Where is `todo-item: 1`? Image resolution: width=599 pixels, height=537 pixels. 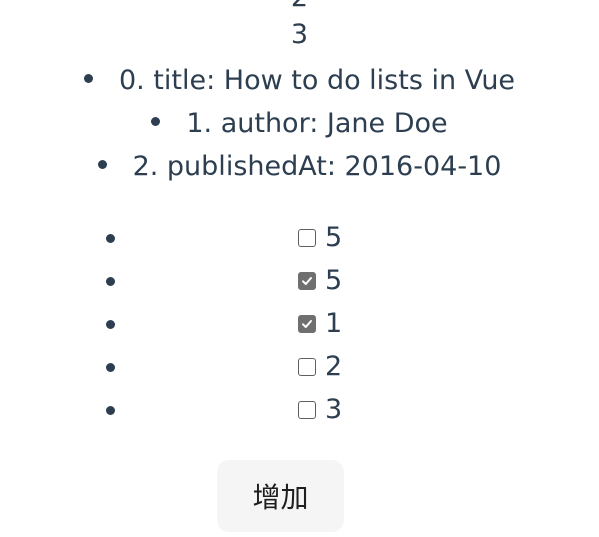
todo-item: 1 is located at coordinates (299, 323).